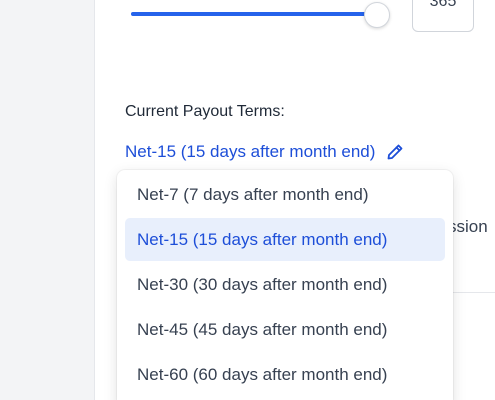 The height and width of the screenshot is (400, 495). I want to click on days-input: 365, so click(443, 16).